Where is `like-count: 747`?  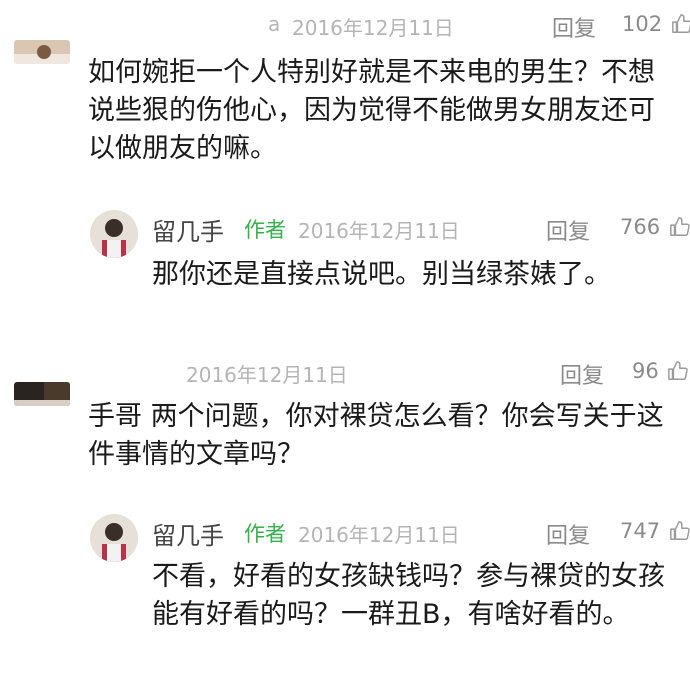 like-count: 747 is located at coordinates (640, 531).